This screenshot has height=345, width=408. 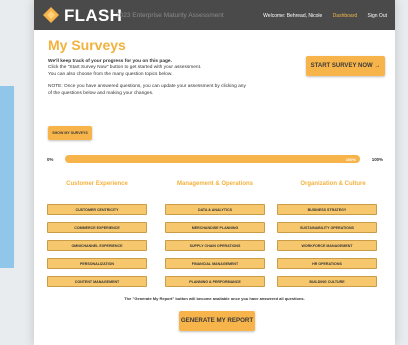 I want to click on brand-name: FLASH, so click(x=93, y=15).